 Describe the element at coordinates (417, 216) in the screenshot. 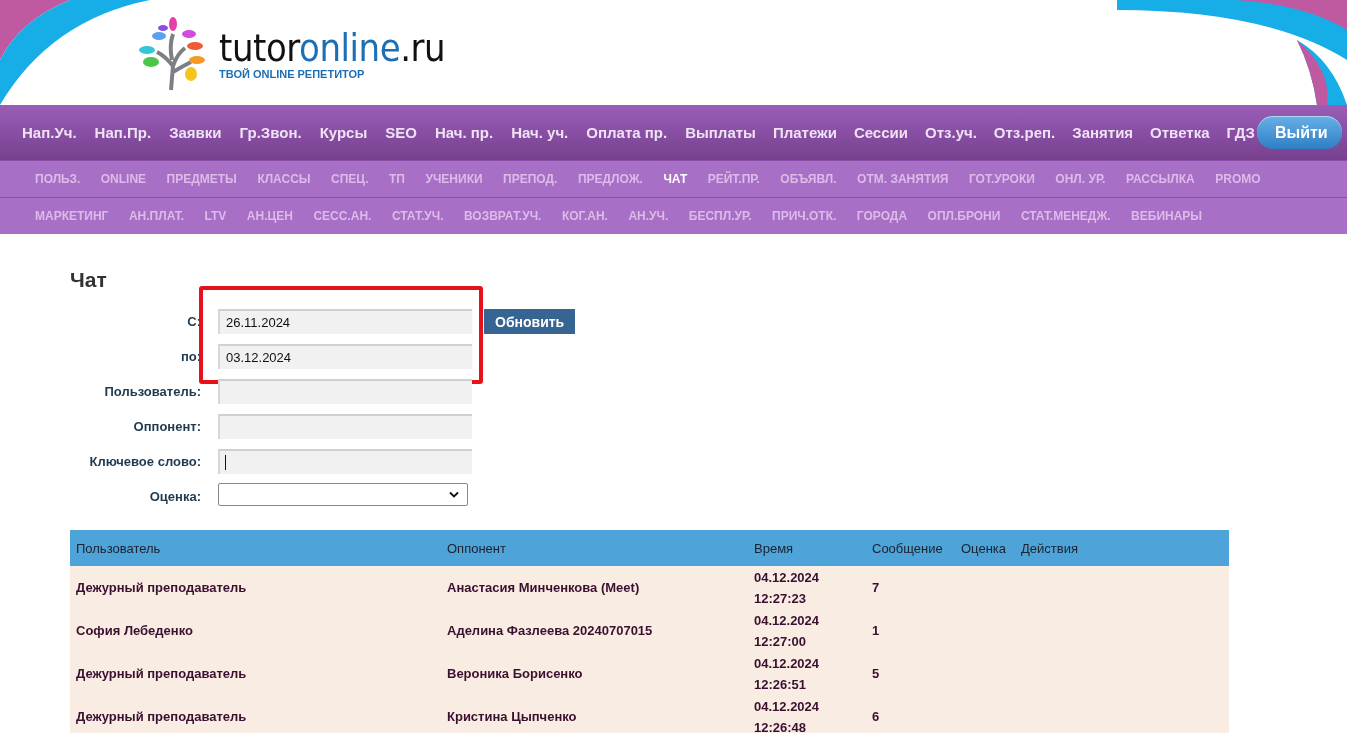

I see `nav-tab: СТАТ.УЧ.` at that location.